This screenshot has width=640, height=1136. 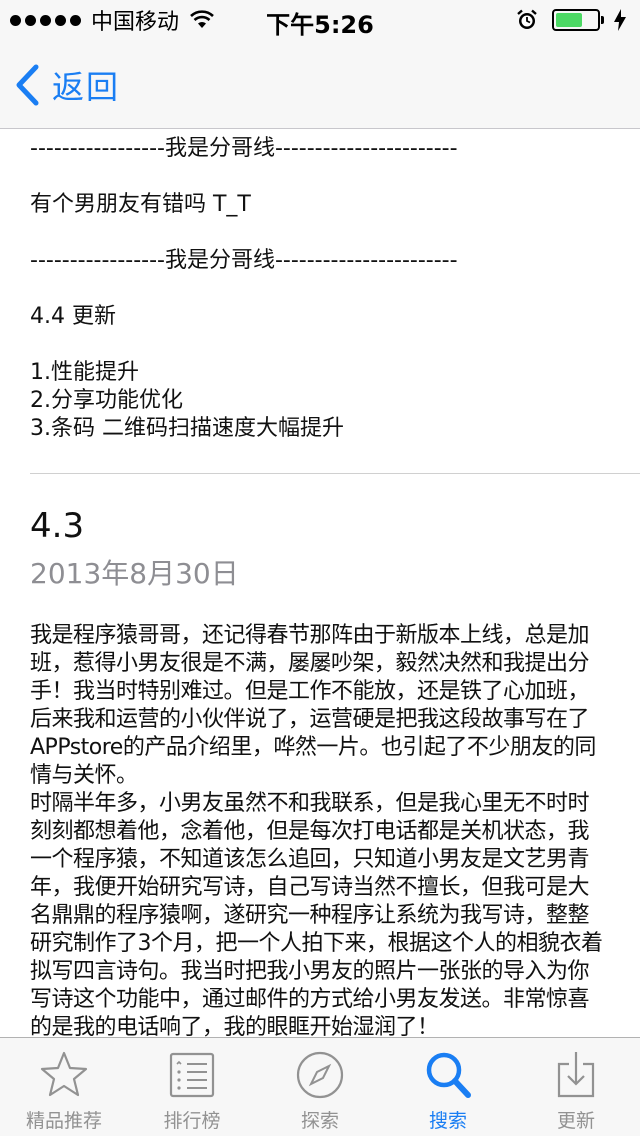 I want to click on battery-icon, so click(x=578, y=20).